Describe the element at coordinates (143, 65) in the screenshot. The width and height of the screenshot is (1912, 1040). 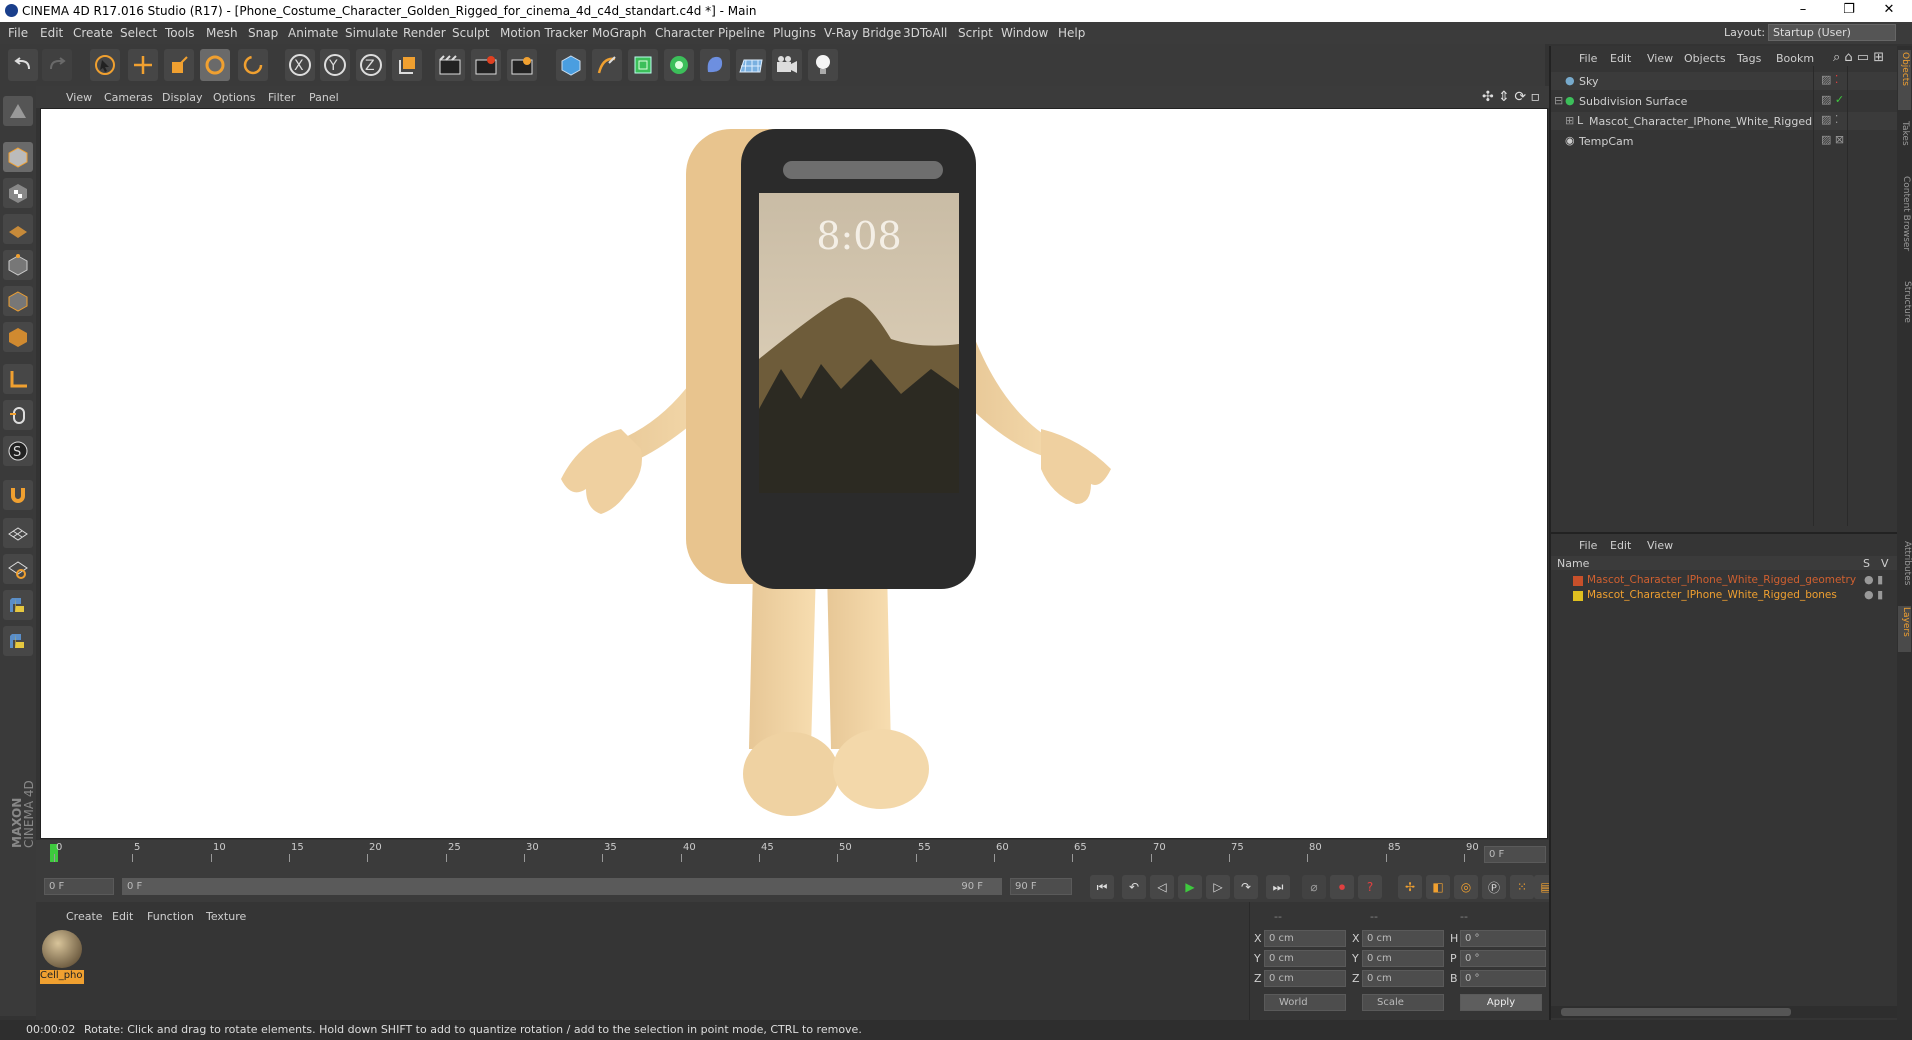
I see `move-tool-icon` at that location.